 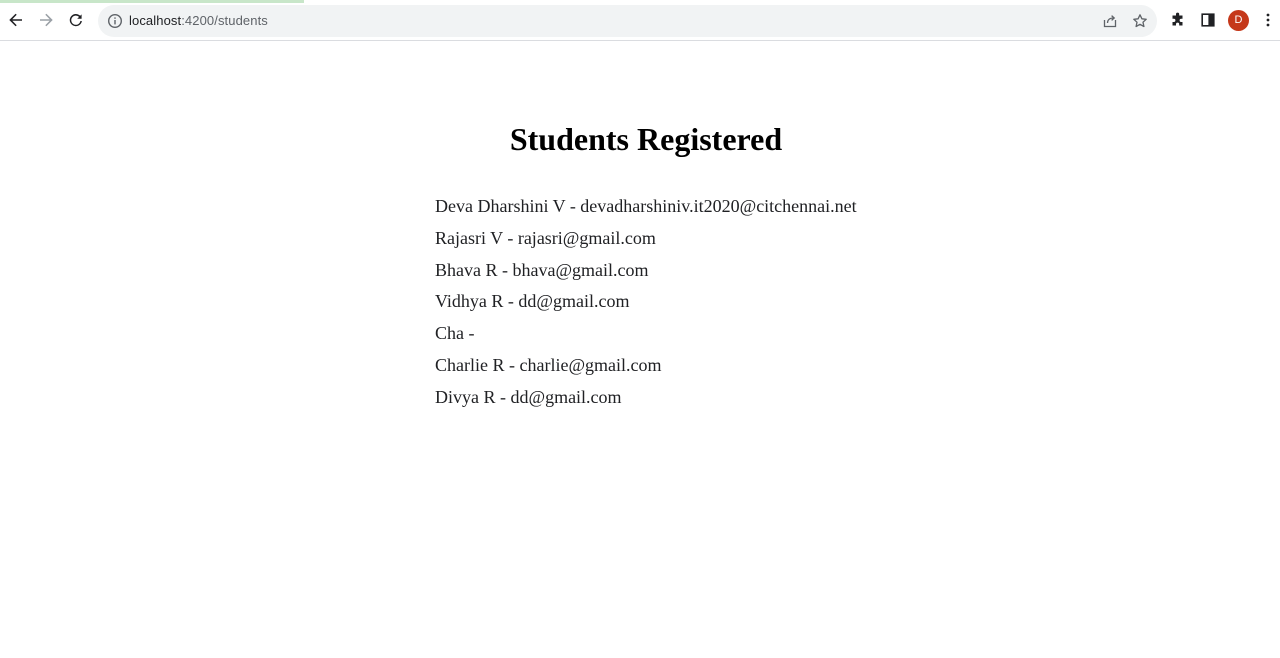 I want to click on browser-toolbar: localhost:4200/students D, so click(x=640, y=20).